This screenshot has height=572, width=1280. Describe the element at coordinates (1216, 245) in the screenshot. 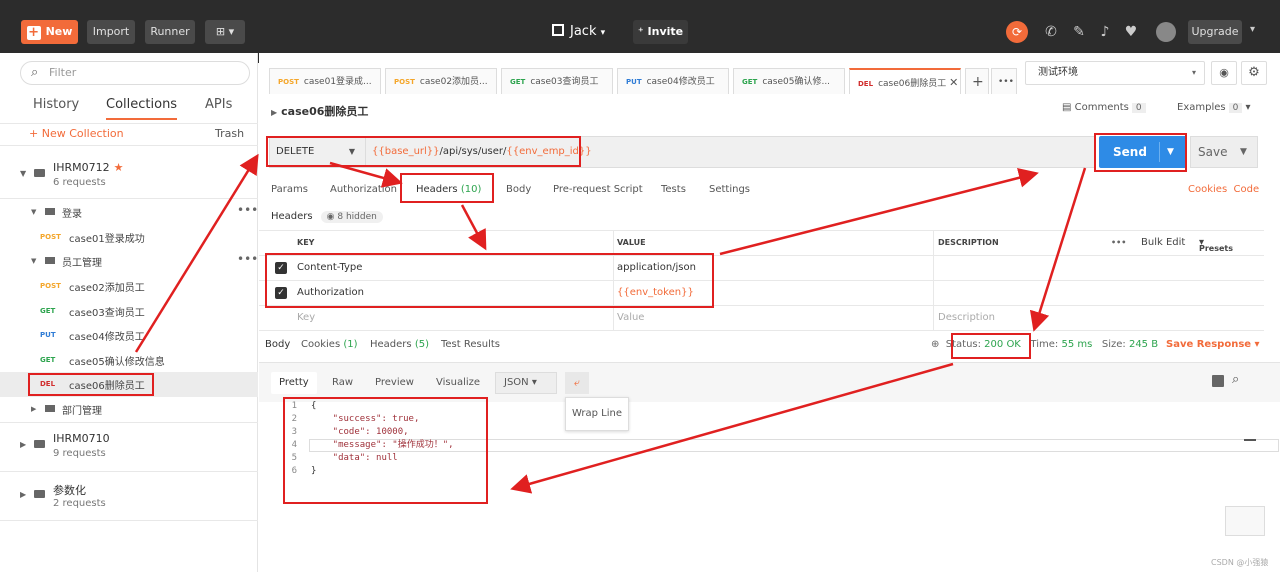

I see `presets-dropdown: Presets ▾` at that location.